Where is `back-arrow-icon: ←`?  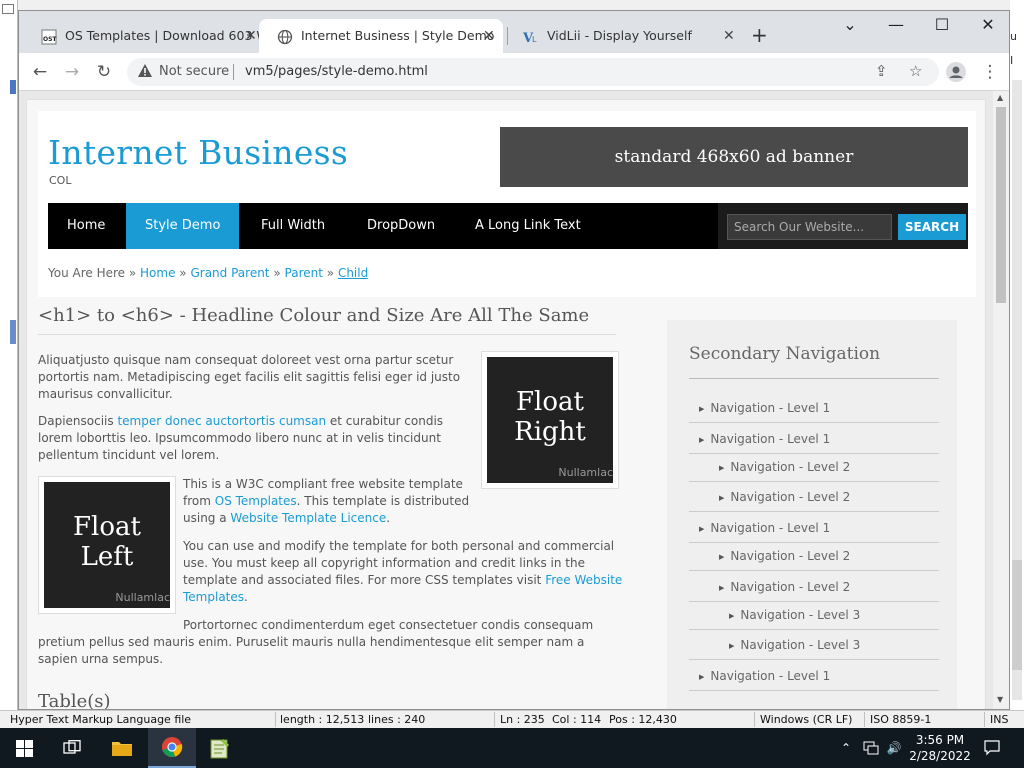 back-arrow-icon: ← is located at coordinates (40, 72).